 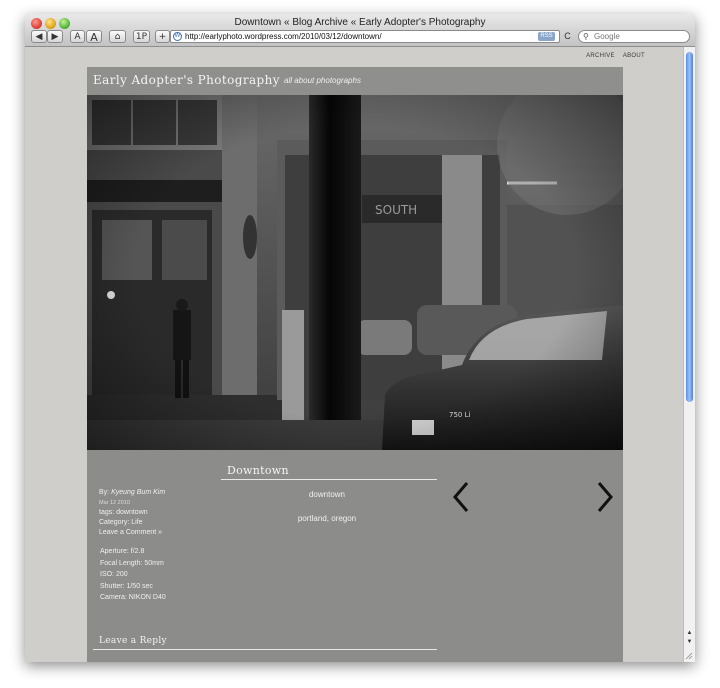 I want to click on post-tags: tags: downtown, so click(x=132, y=513).